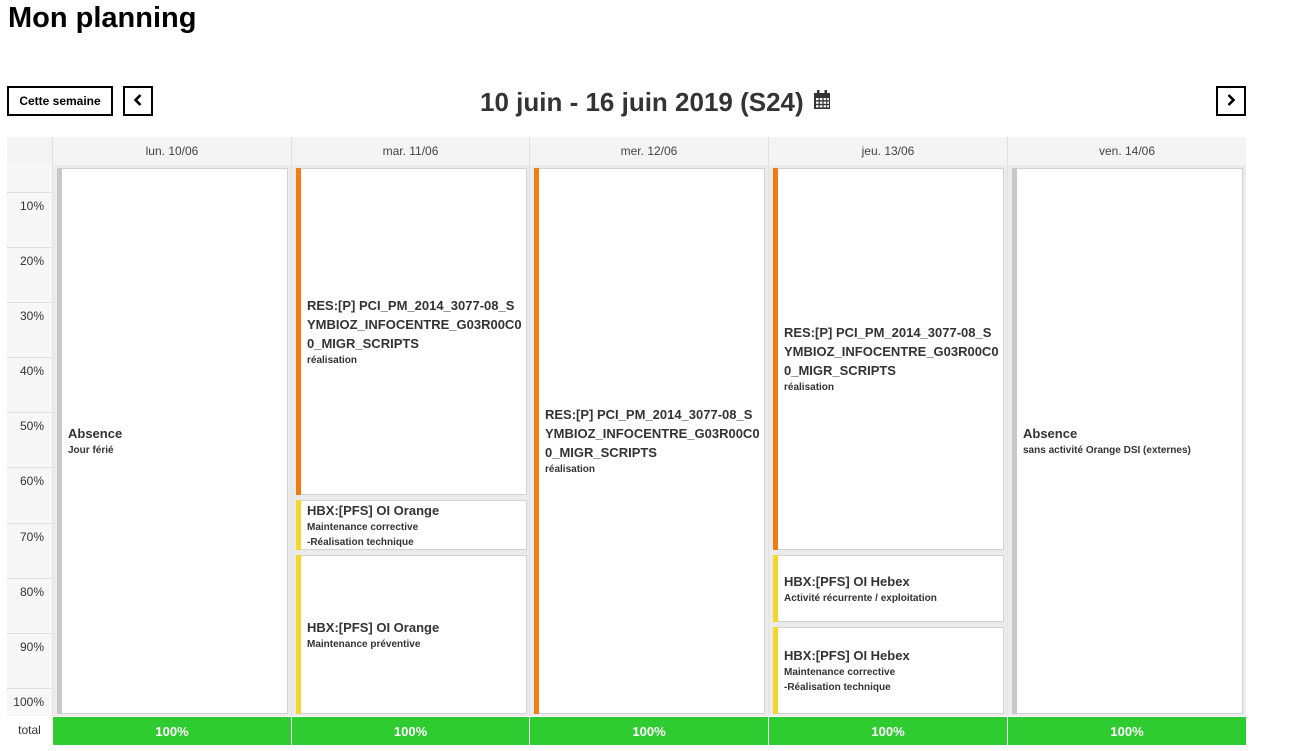 This screenshot has width=1299, height=751. What do you see at coordinates (29, 730) in the screenshot?
I see `total-label: total` at bounding box center [29, 730].